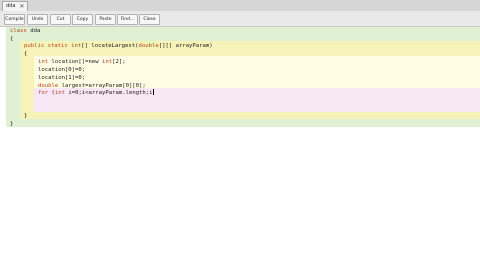  Describe the element at coordinates (82, 19) in the screenshot. I see `copy-button: Copy` at that location.